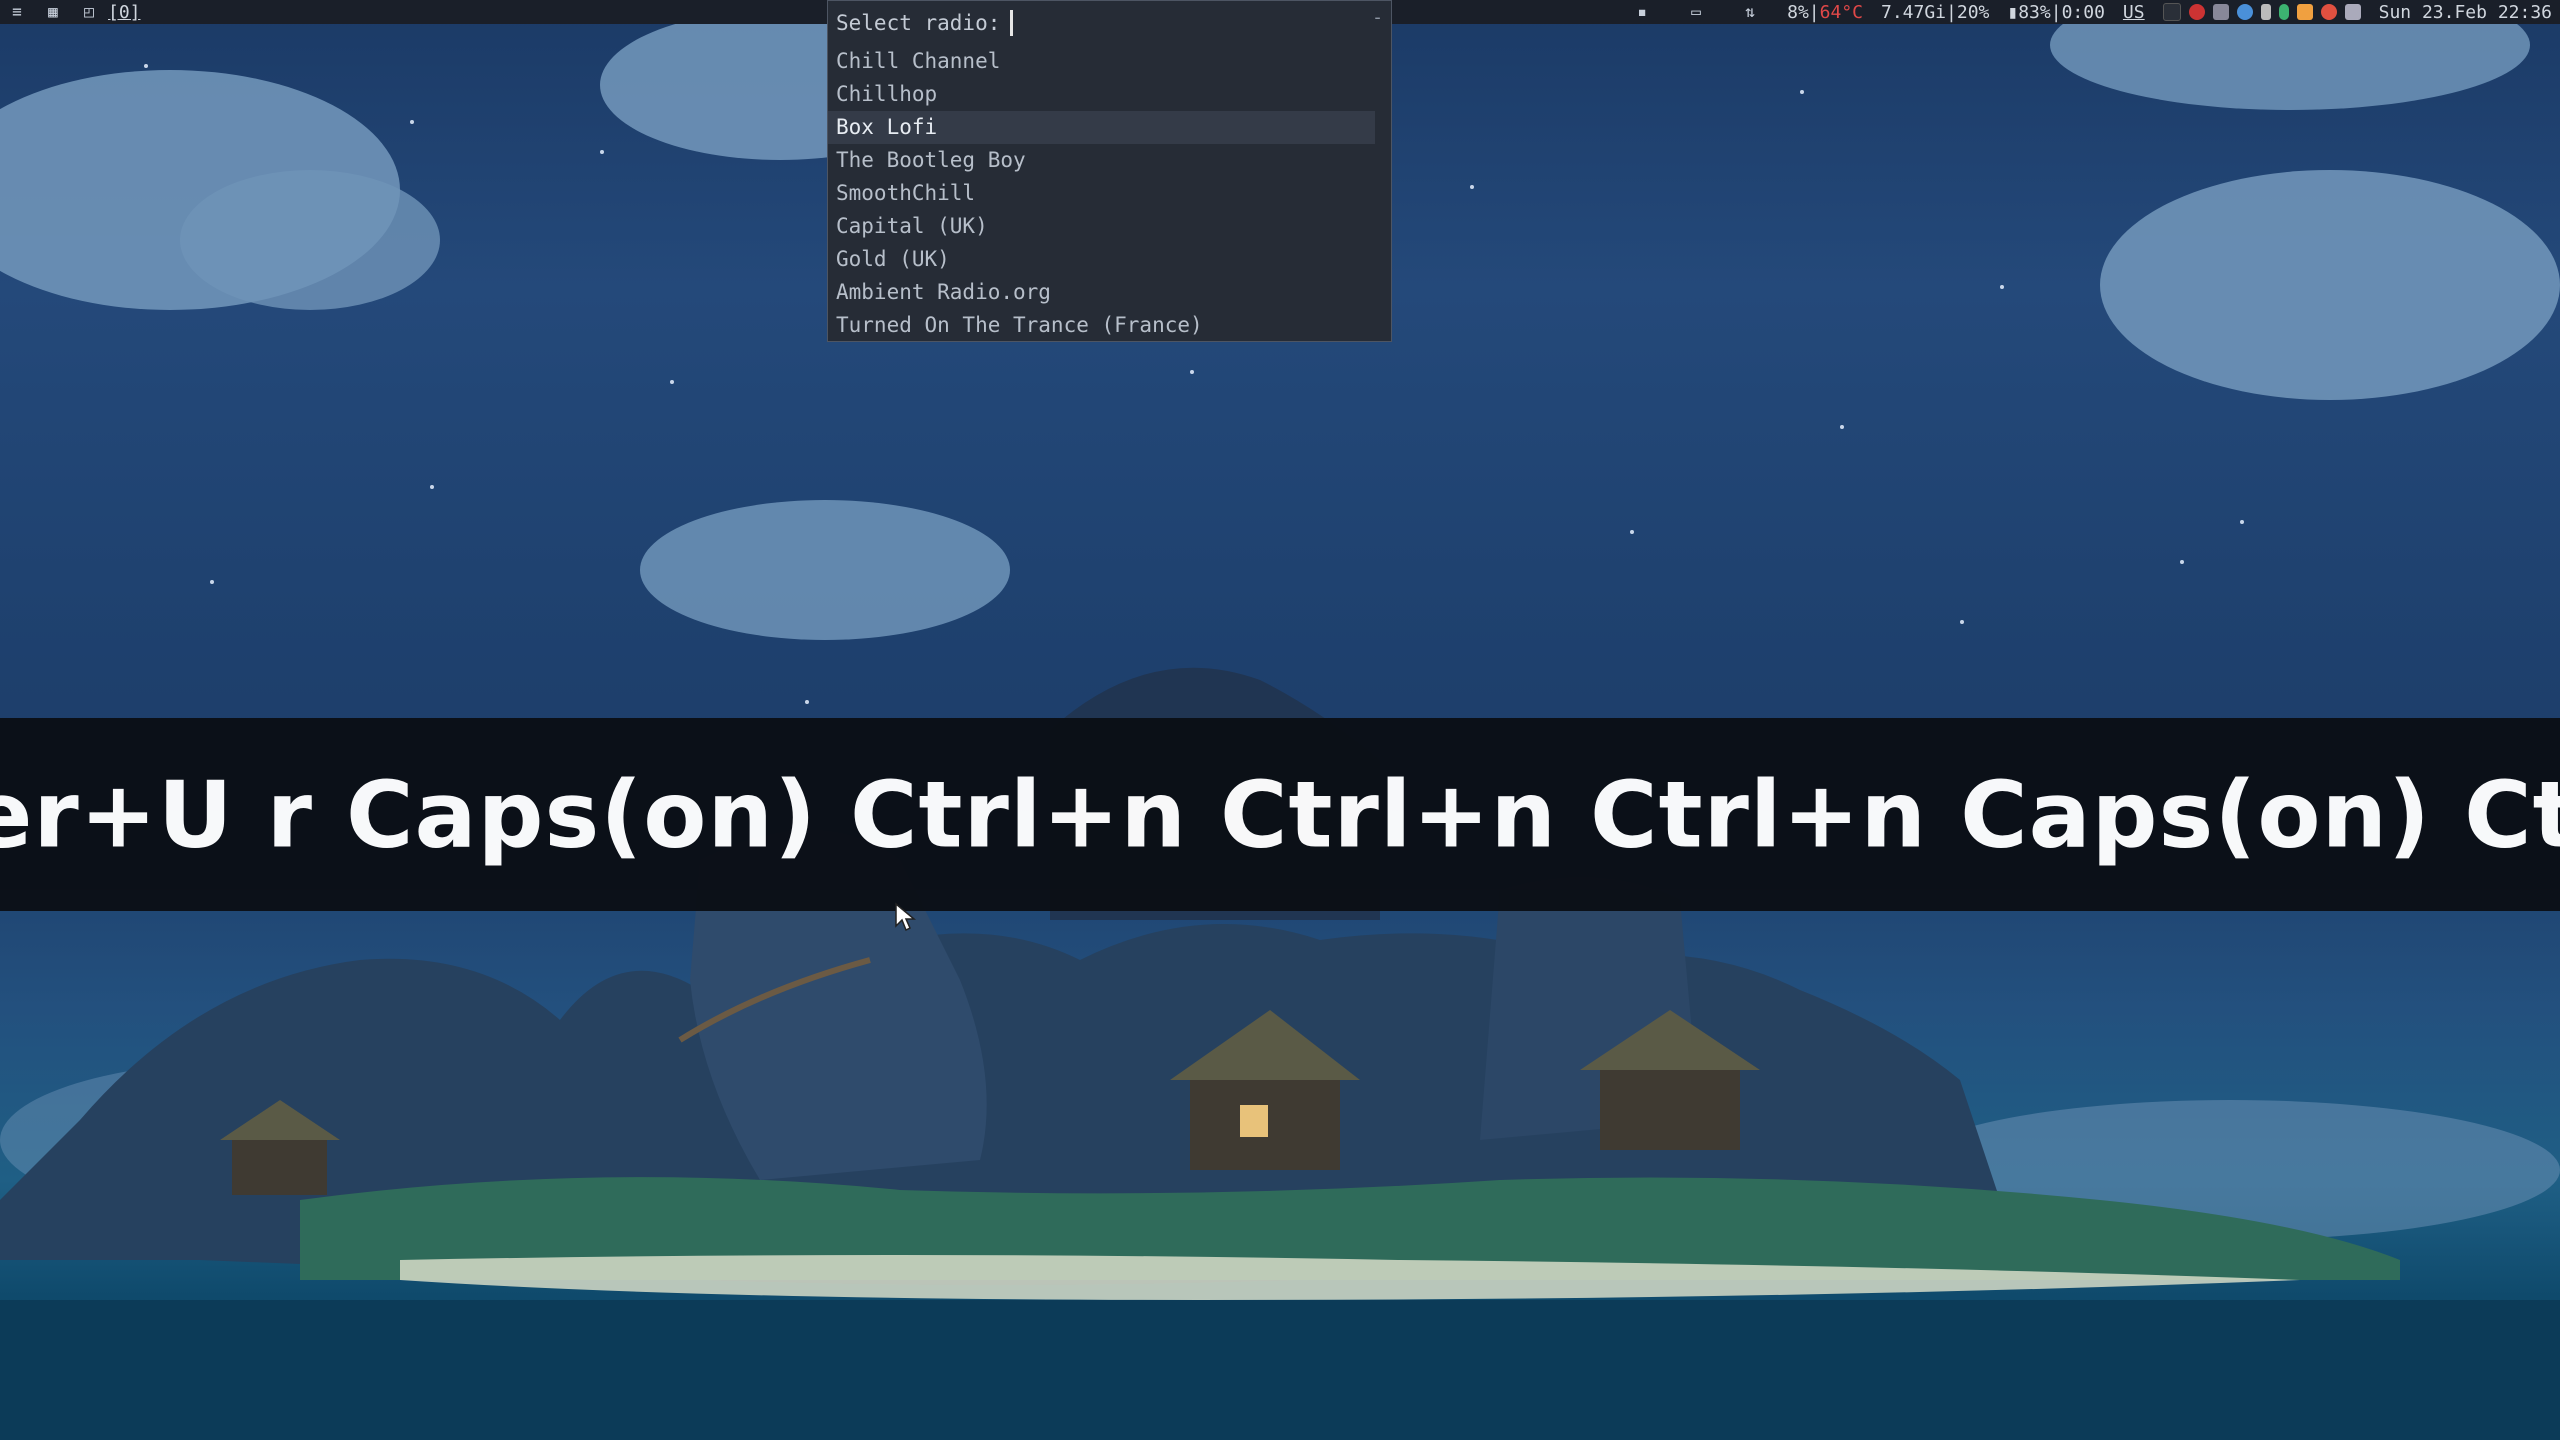  What do you see at coordinates (2244, 12) in the screenshot?
I see `tray-browser-icon` at bounding box center [2244, 12].